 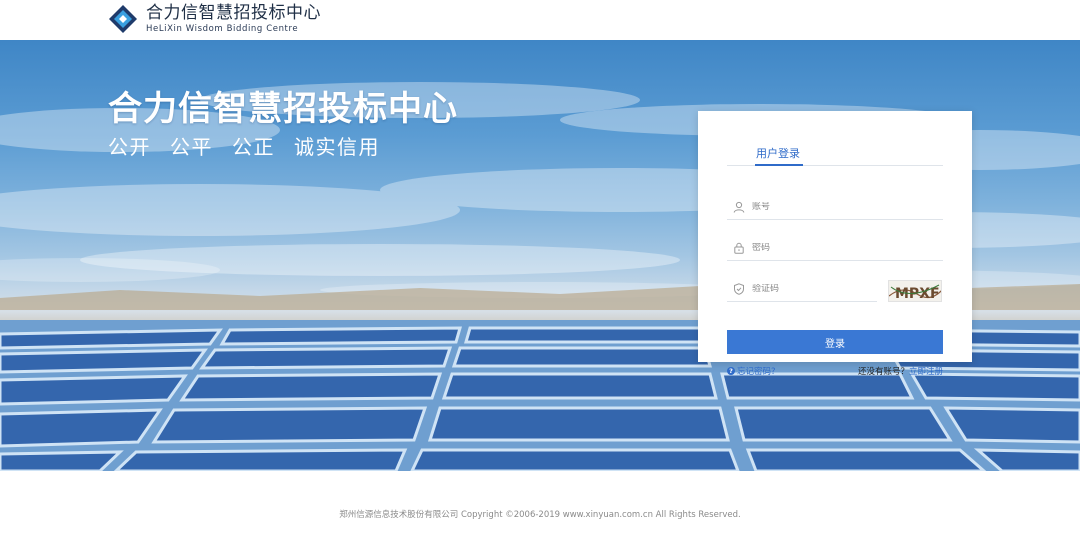 I want to click on shield-icon, so click(x=738, y=288).